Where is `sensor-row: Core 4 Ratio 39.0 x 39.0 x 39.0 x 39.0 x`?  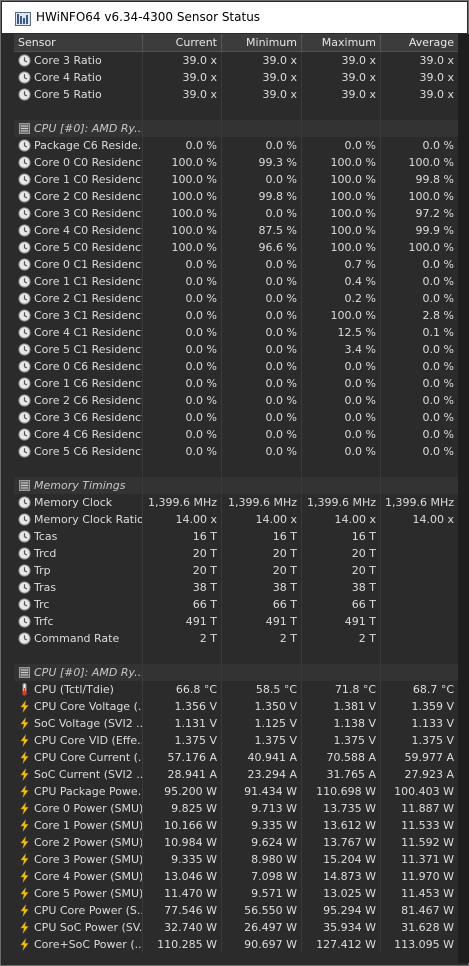
sensor-row: Core 4 Ratio 39.0 x 39.0 x 39.0 x 39.0 x is located at coordinates (236, 77).